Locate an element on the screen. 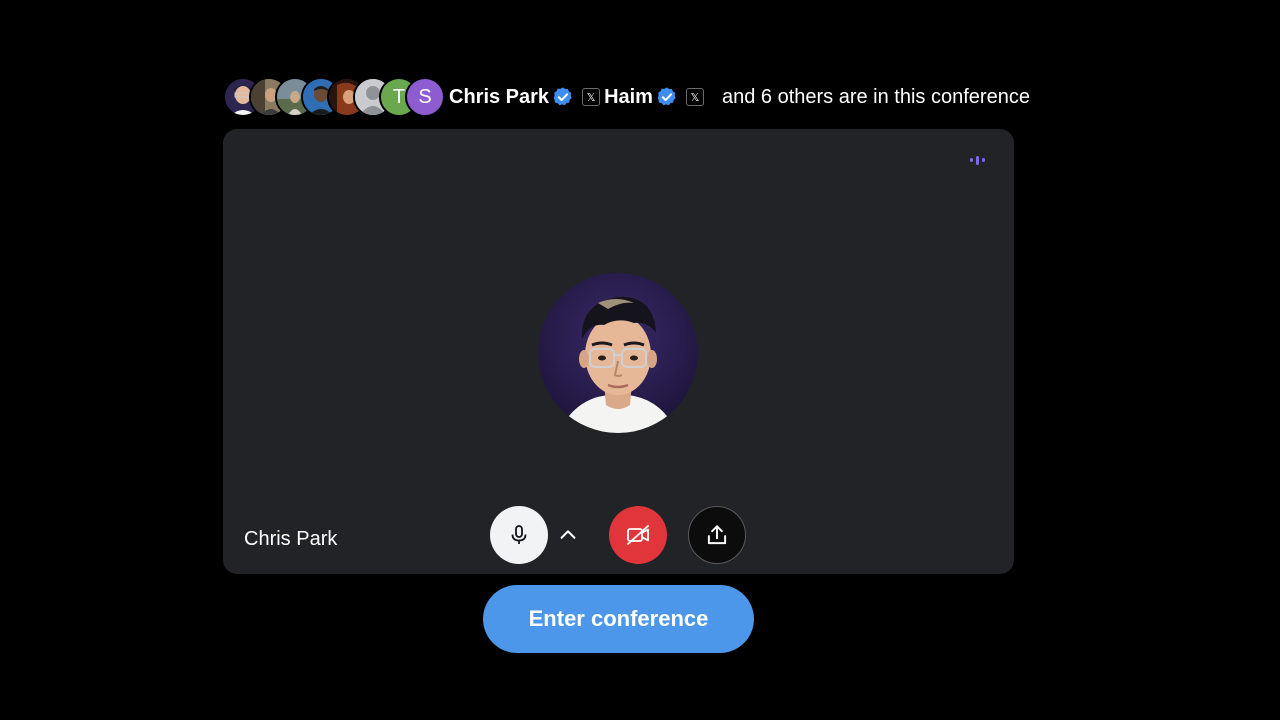  enter-conference-button: Enter conference is located at coordinates (618, 619).